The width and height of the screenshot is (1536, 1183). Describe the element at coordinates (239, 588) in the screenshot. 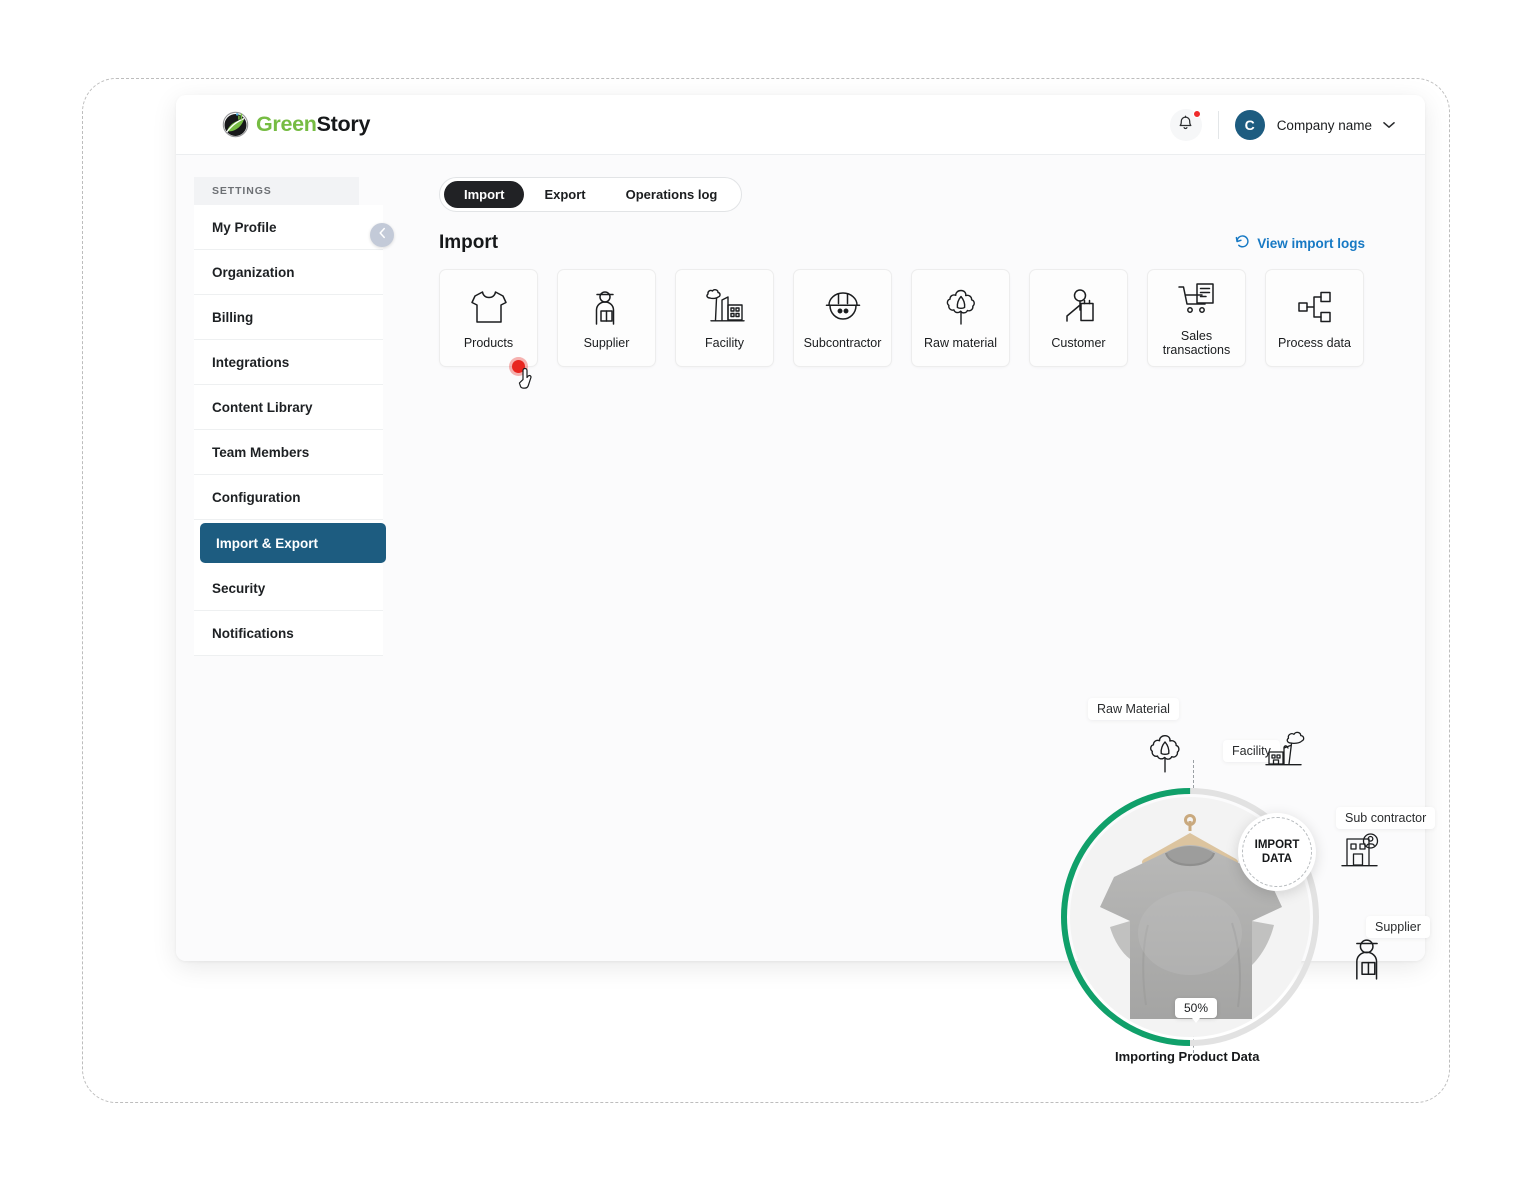

I see `sidebar-item-label: Security` at that location.